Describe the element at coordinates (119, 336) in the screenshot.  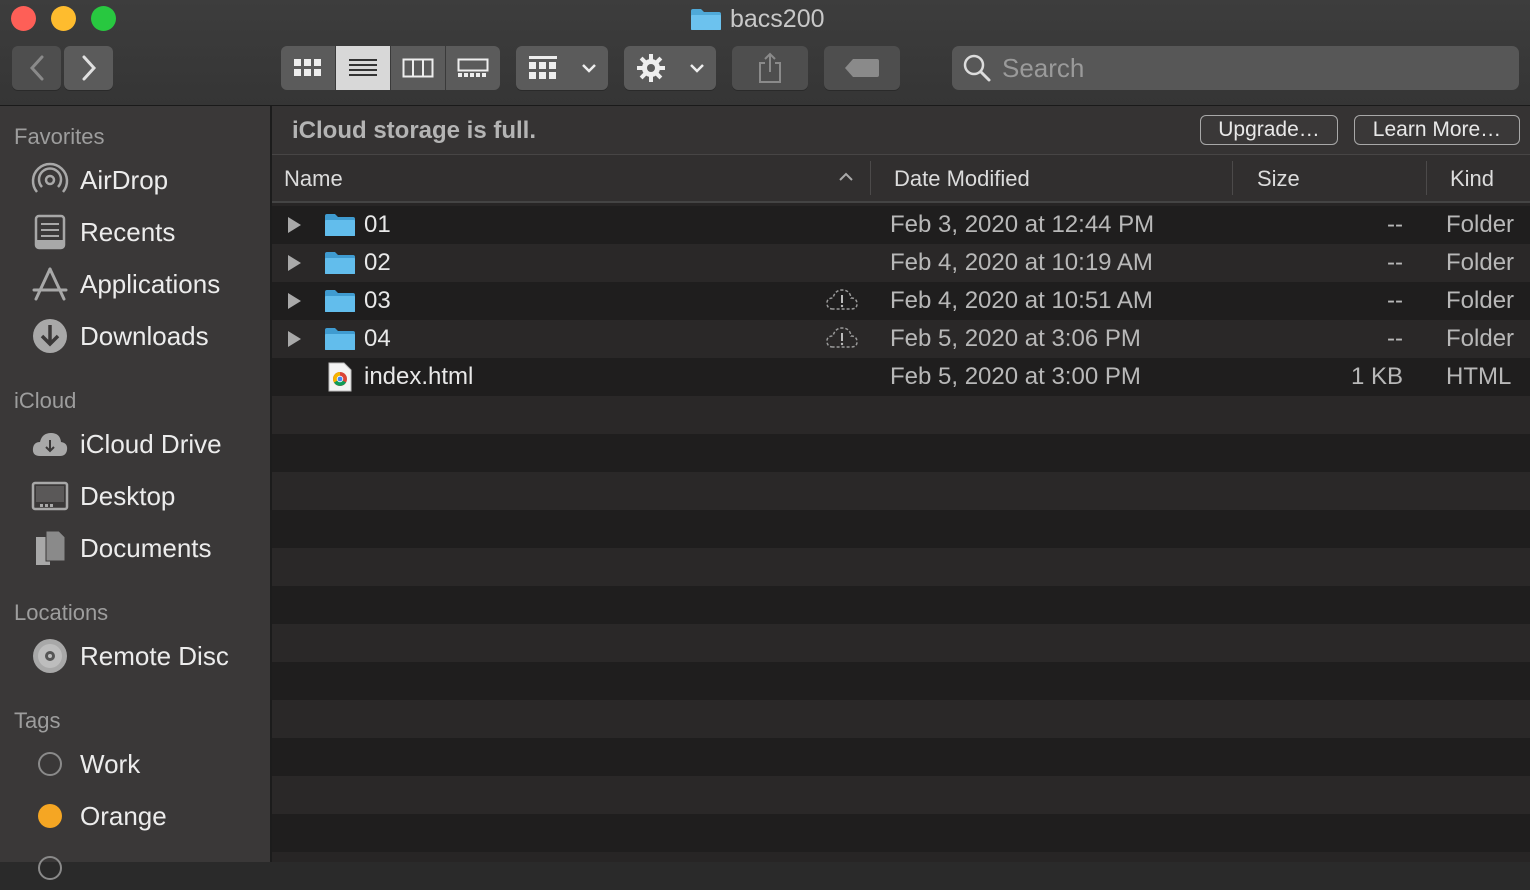
I see `sidebar-item-downloads: Downloads` at that location.